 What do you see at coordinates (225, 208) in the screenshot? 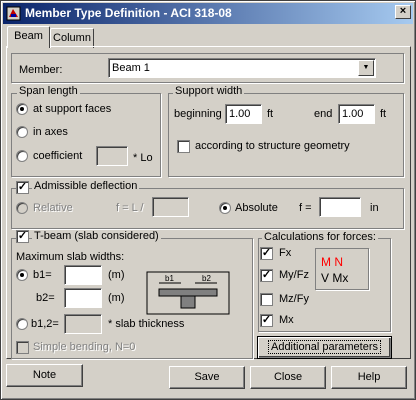
I see `radio-absolute` at bounding box center [225, 208].